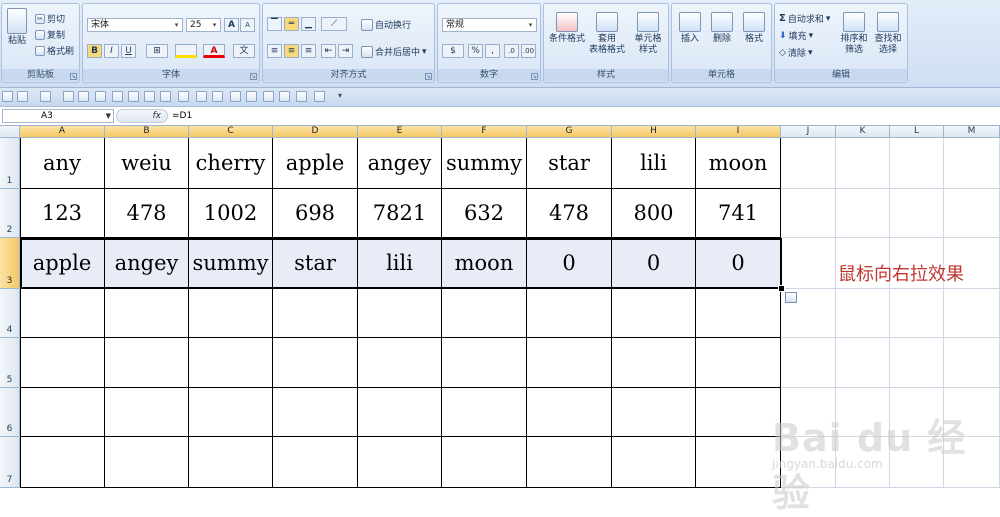  I want to click on undo-icon, so click(22, 96).